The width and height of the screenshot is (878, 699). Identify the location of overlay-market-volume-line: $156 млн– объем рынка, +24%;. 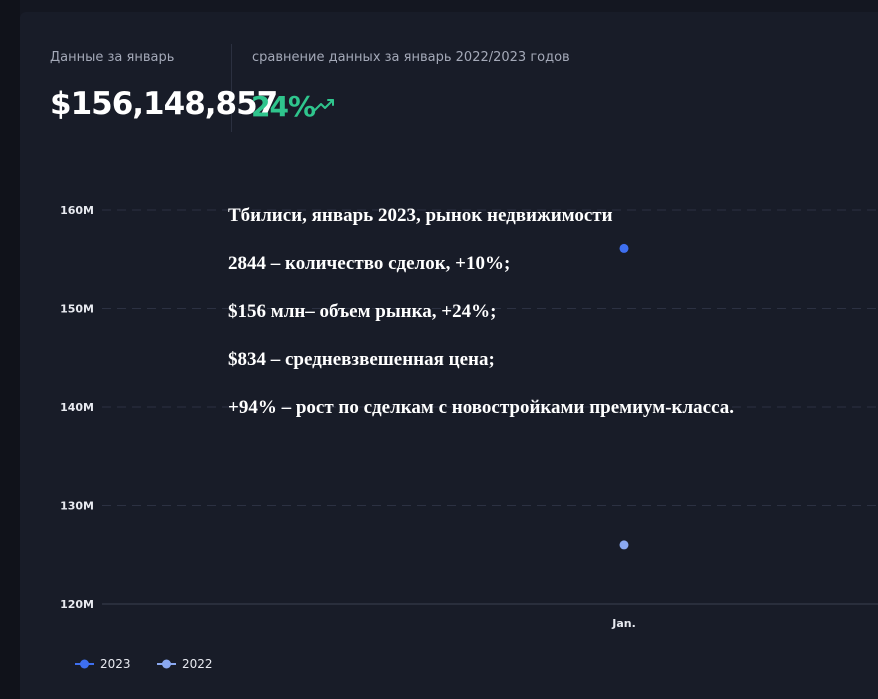
(362, 311).